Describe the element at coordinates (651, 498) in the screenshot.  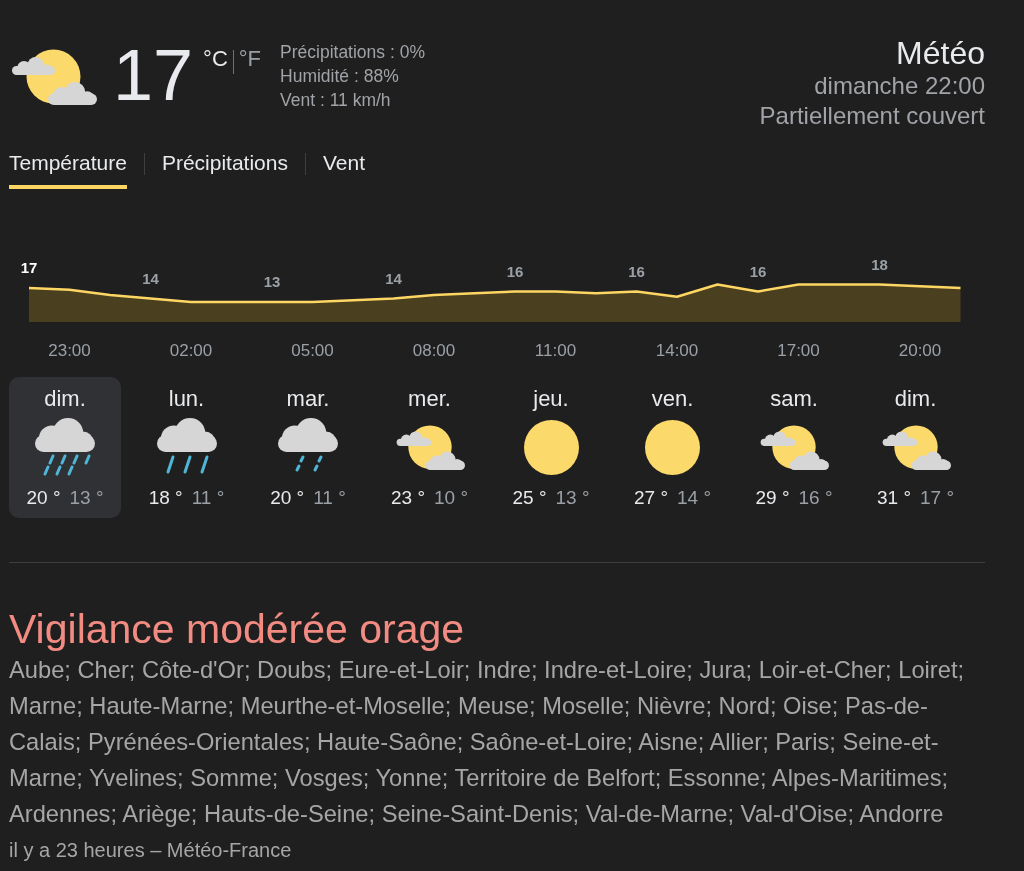
I see `high-temperature: 27 °` at that location.